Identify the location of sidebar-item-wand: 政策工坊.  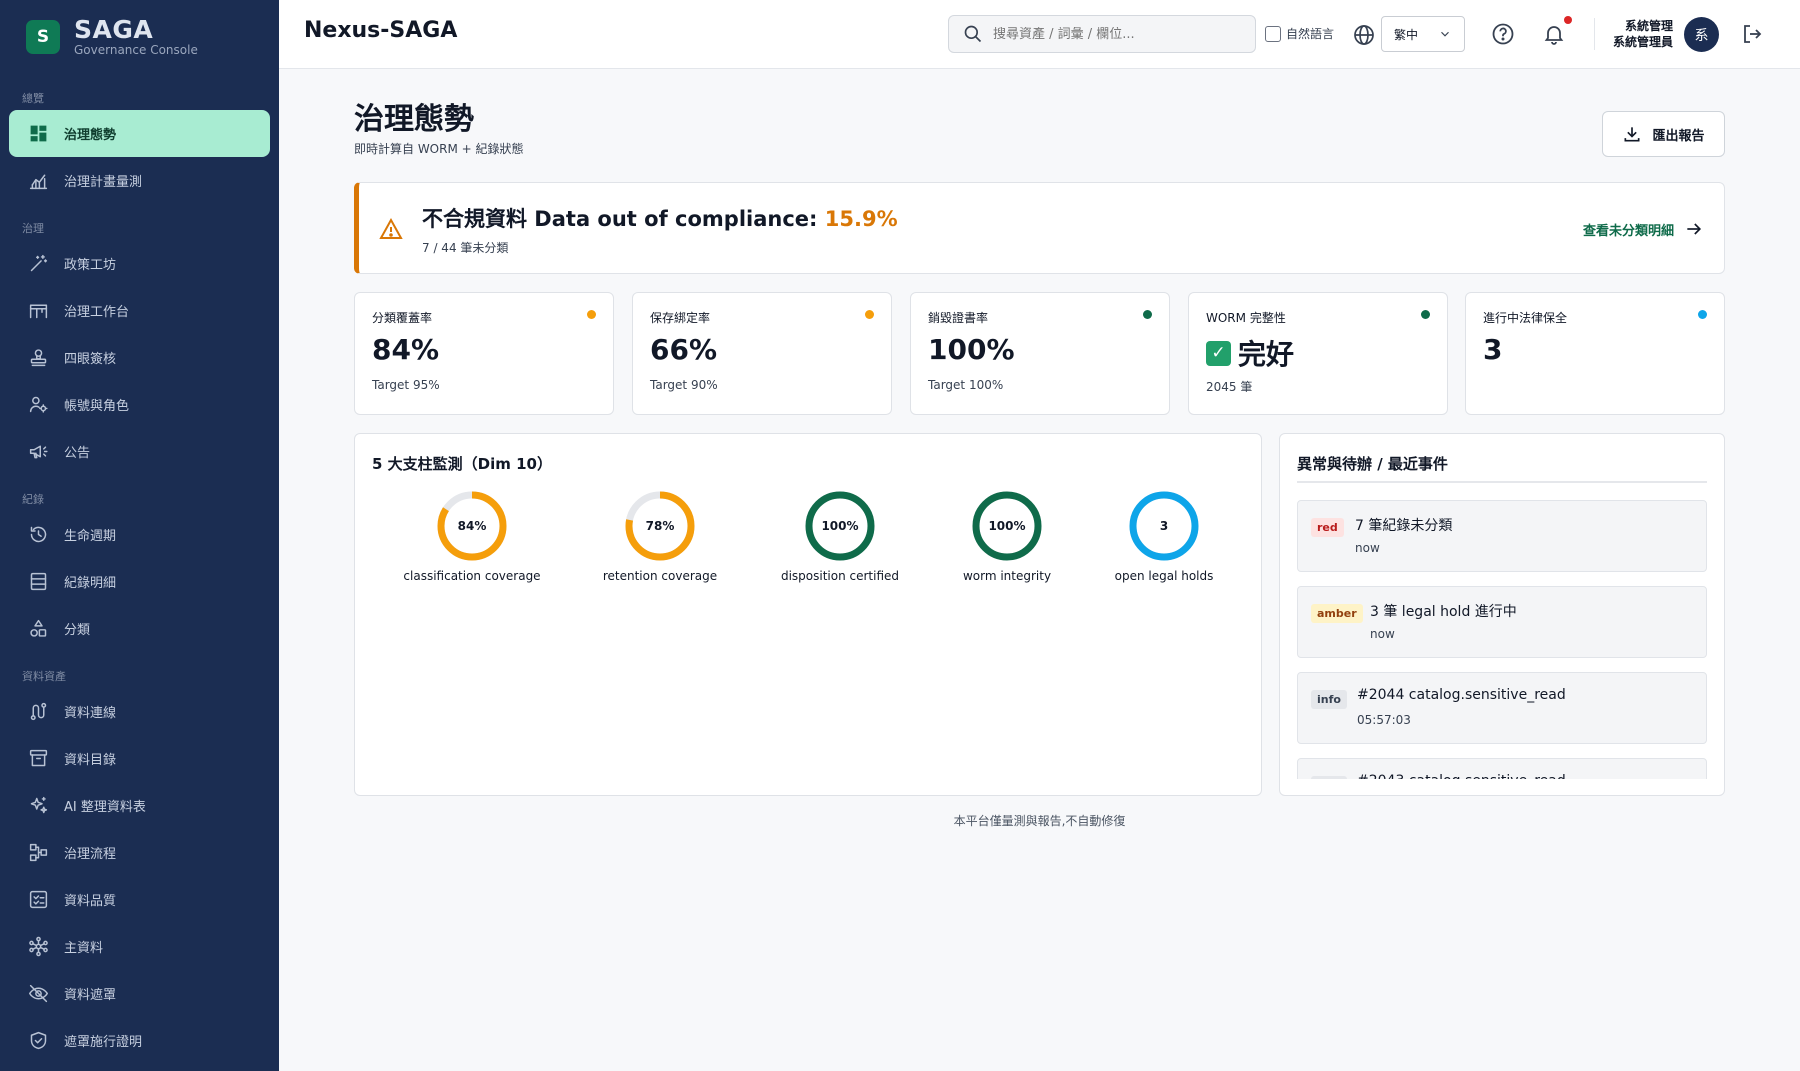
(139, 263).